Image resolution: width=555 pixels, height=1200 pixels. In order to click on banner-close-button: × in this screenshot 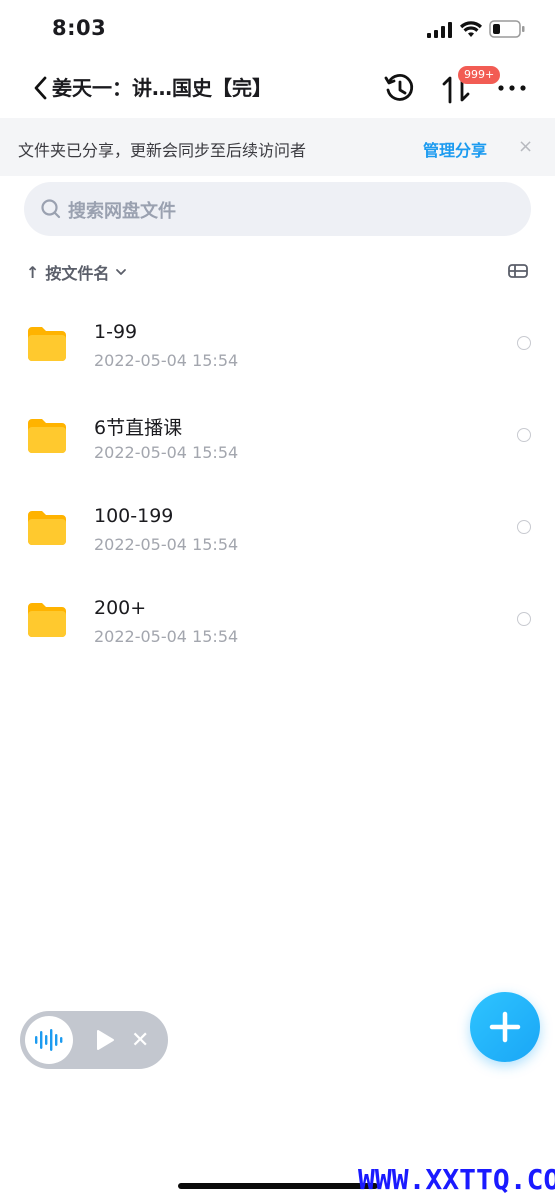, I will do `click(525, 146)`.